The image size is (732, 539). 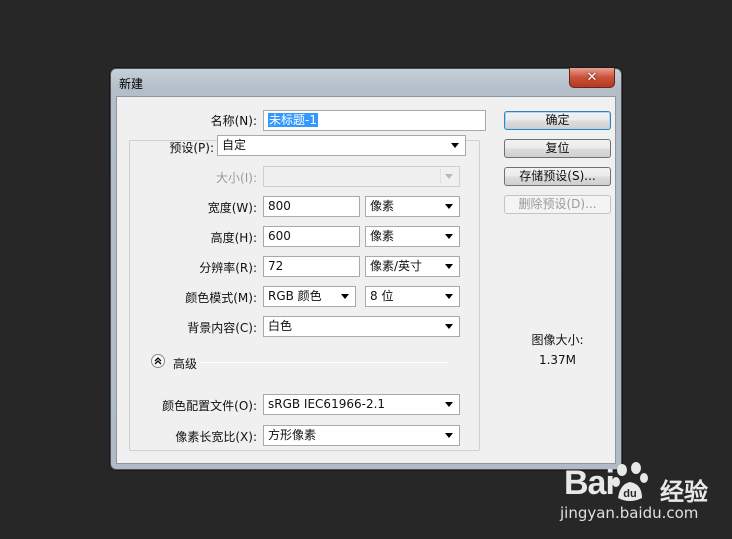 What do you see at coordinates (557, 360) in the screenshot?
I see `image-size-value: 1.37M` at bounding box center [557, 360].